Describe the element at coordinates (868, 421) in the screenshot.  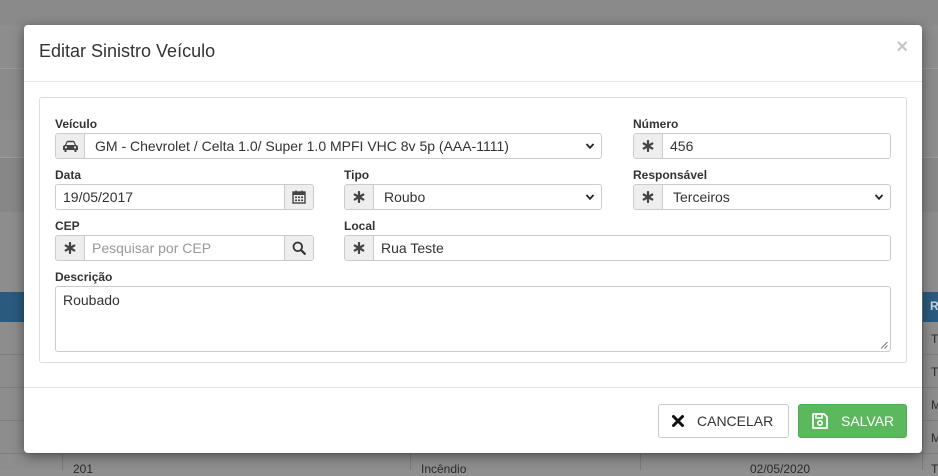
I see `save-label: SALVAR` at that location.